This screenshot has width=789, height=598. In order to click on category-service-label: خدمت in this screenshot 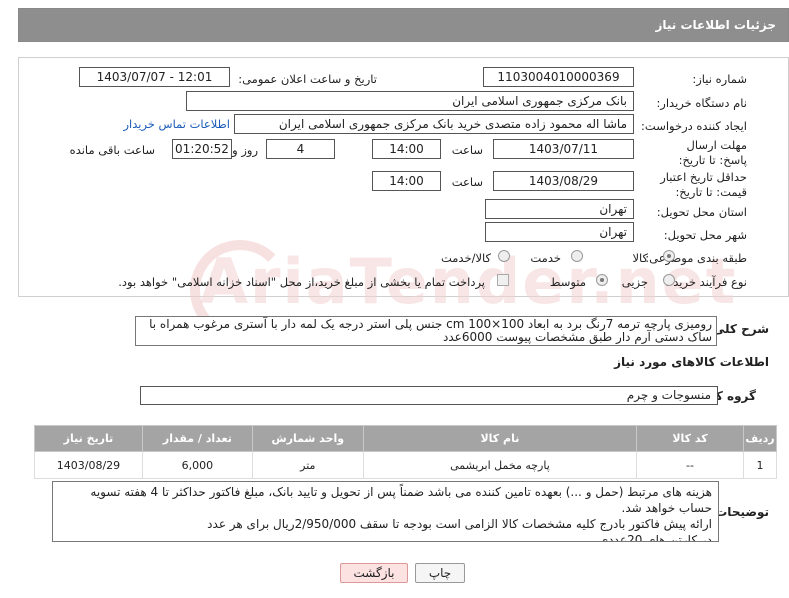, I will do `click(545, 258)`.